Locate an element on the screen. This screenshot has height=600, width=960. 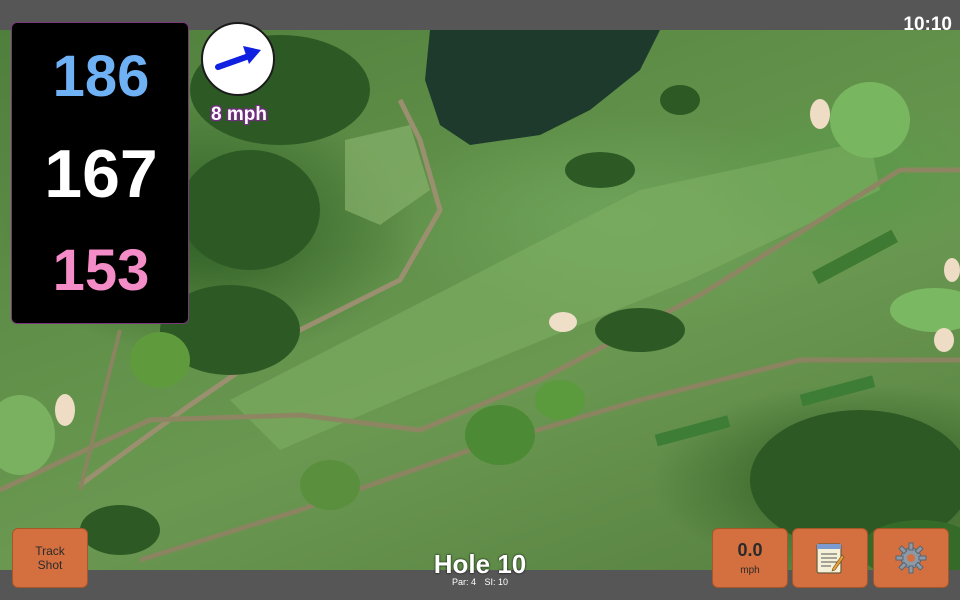
wind-speed-unit: mph is located at coordinates (750, 570).